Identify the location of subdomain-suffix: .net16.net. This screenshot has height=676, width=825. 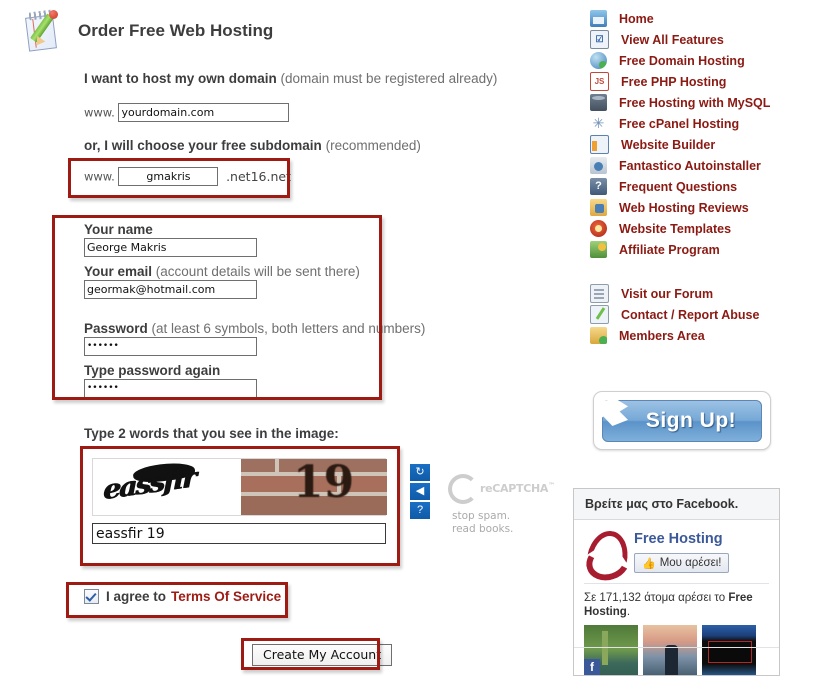
(258, 176).